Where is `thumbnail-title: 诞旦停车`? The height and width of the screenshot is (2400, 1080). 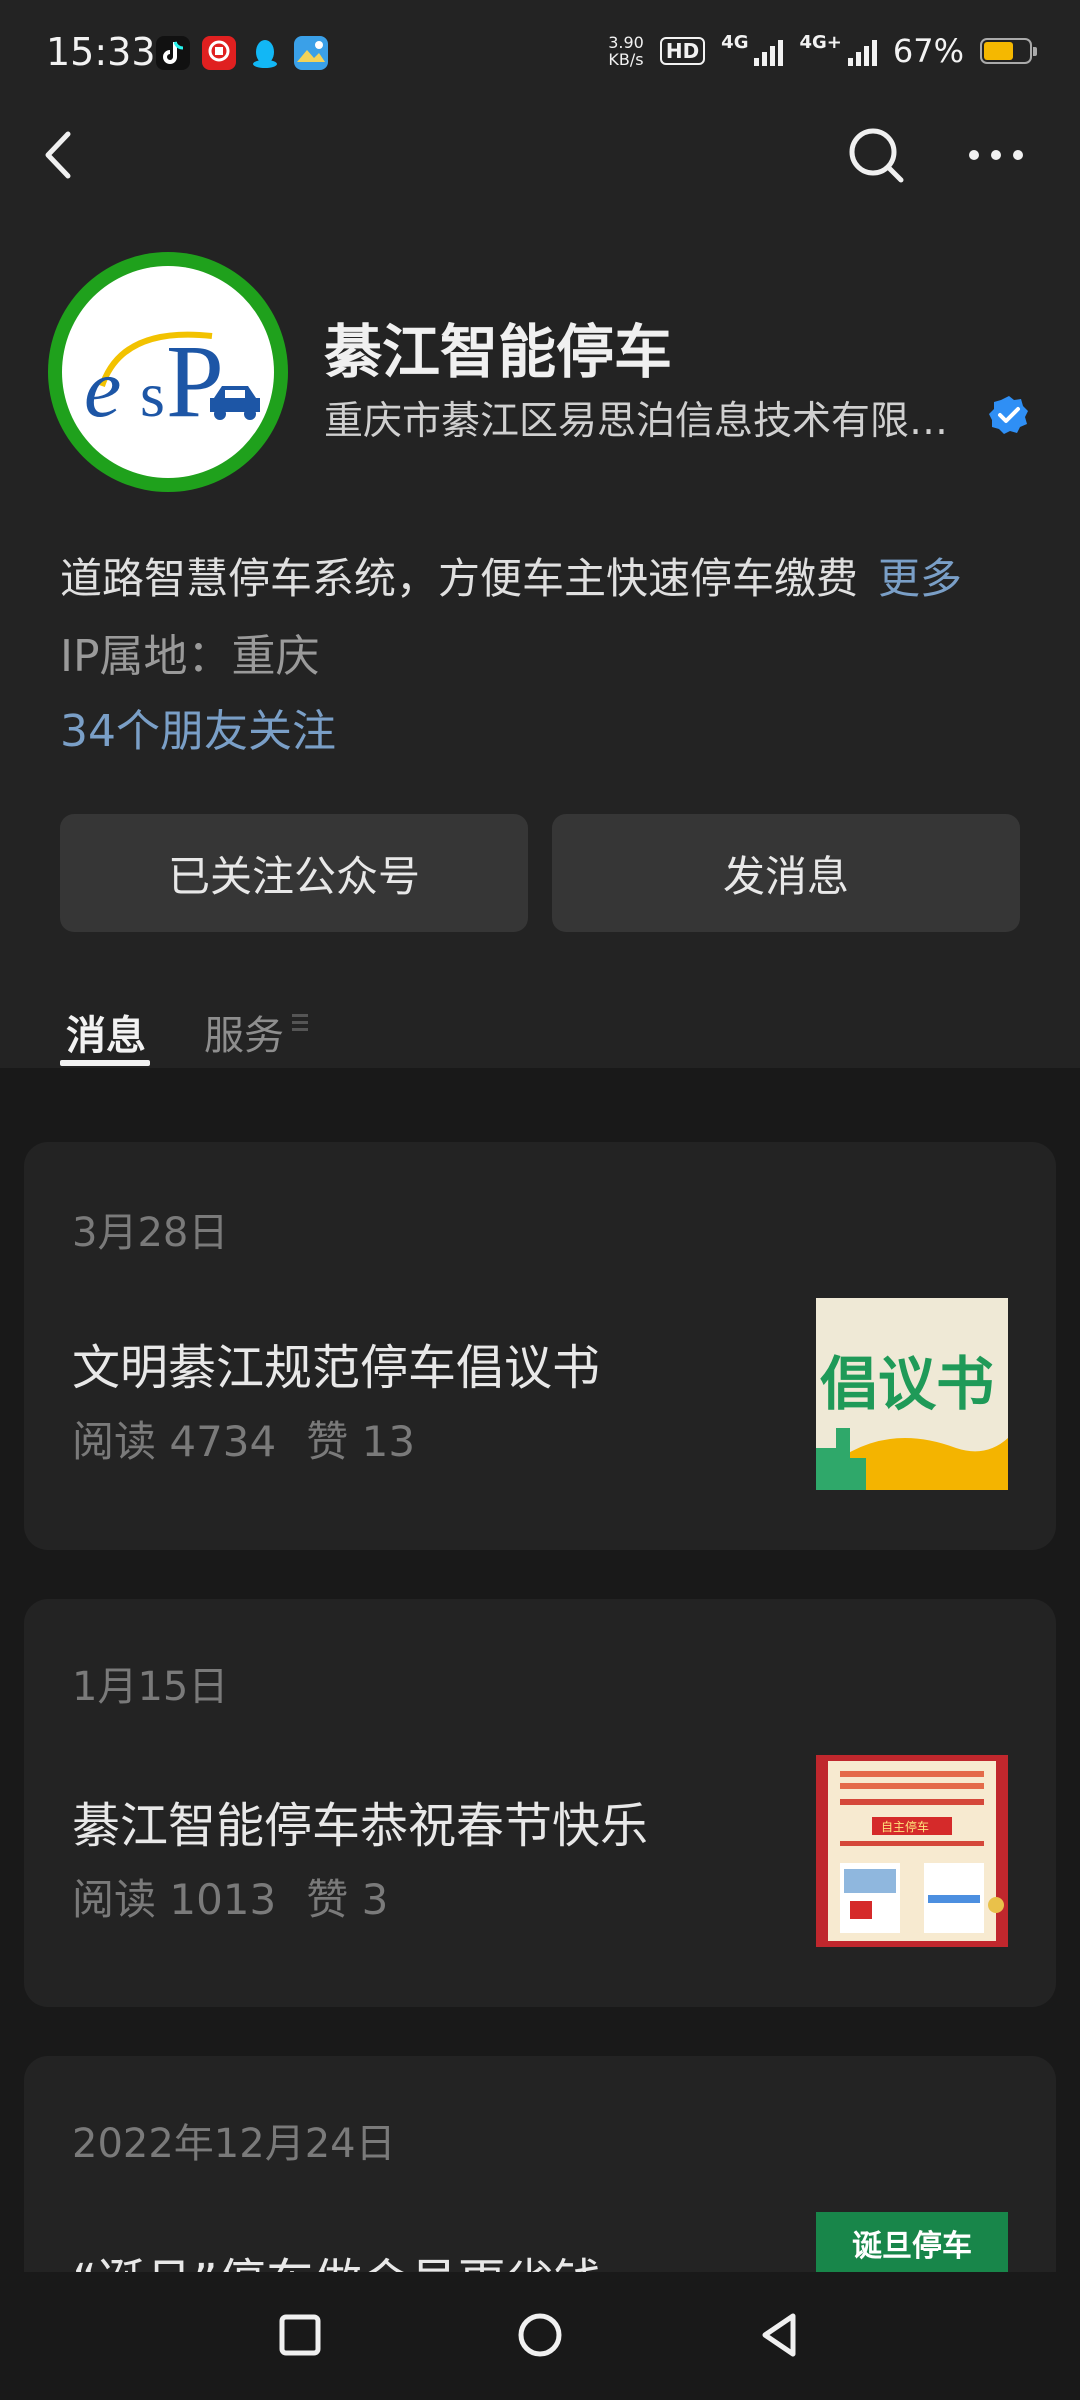
thumbnail-title: 诞旦停车 is located at coordinates (912, 2246).